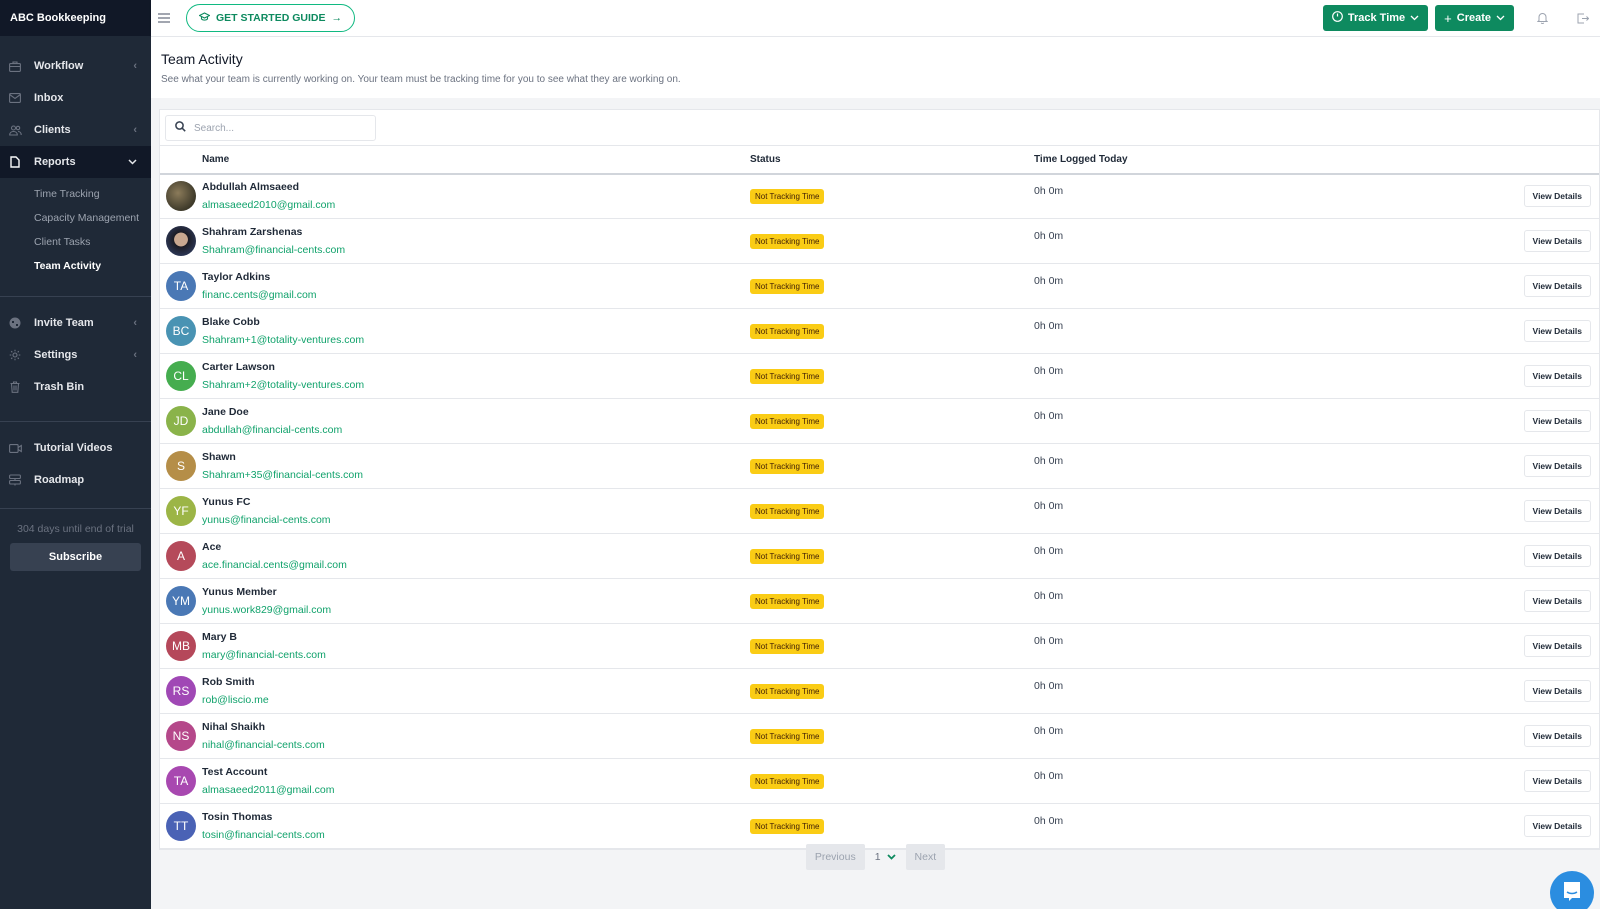  What do you see at coordinates (15, 387) in the screenshot?
I see `trash-icon` at bounding box center [15, 387].